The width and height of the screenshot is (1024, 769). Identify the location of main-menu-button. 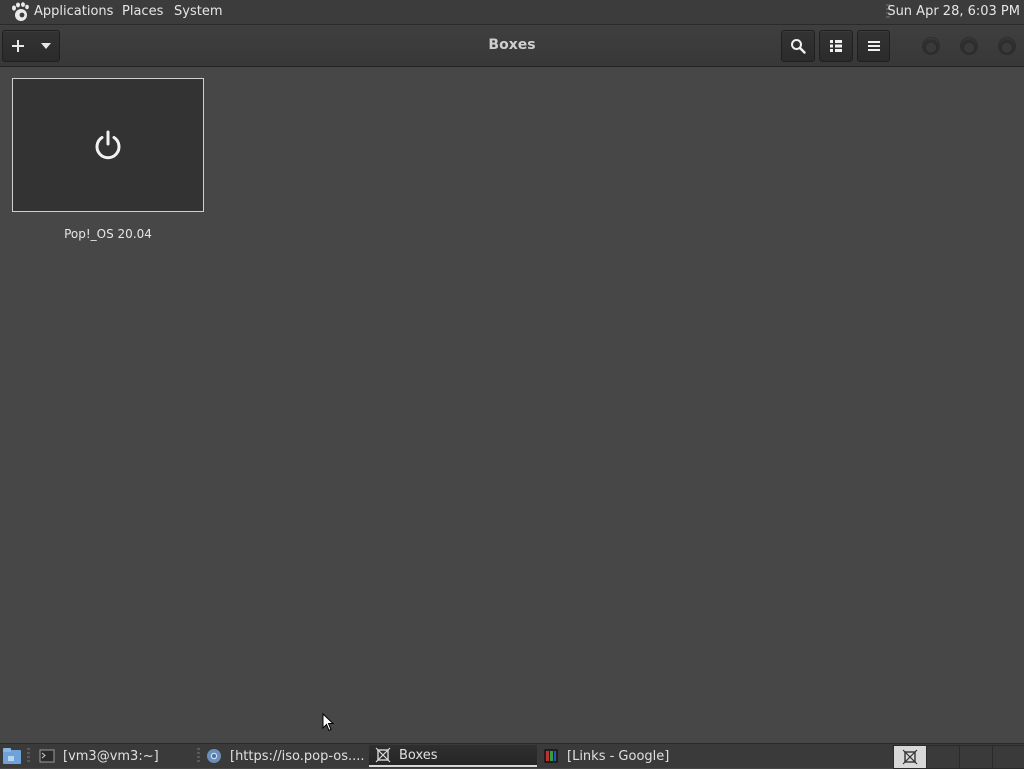
(873, 46).